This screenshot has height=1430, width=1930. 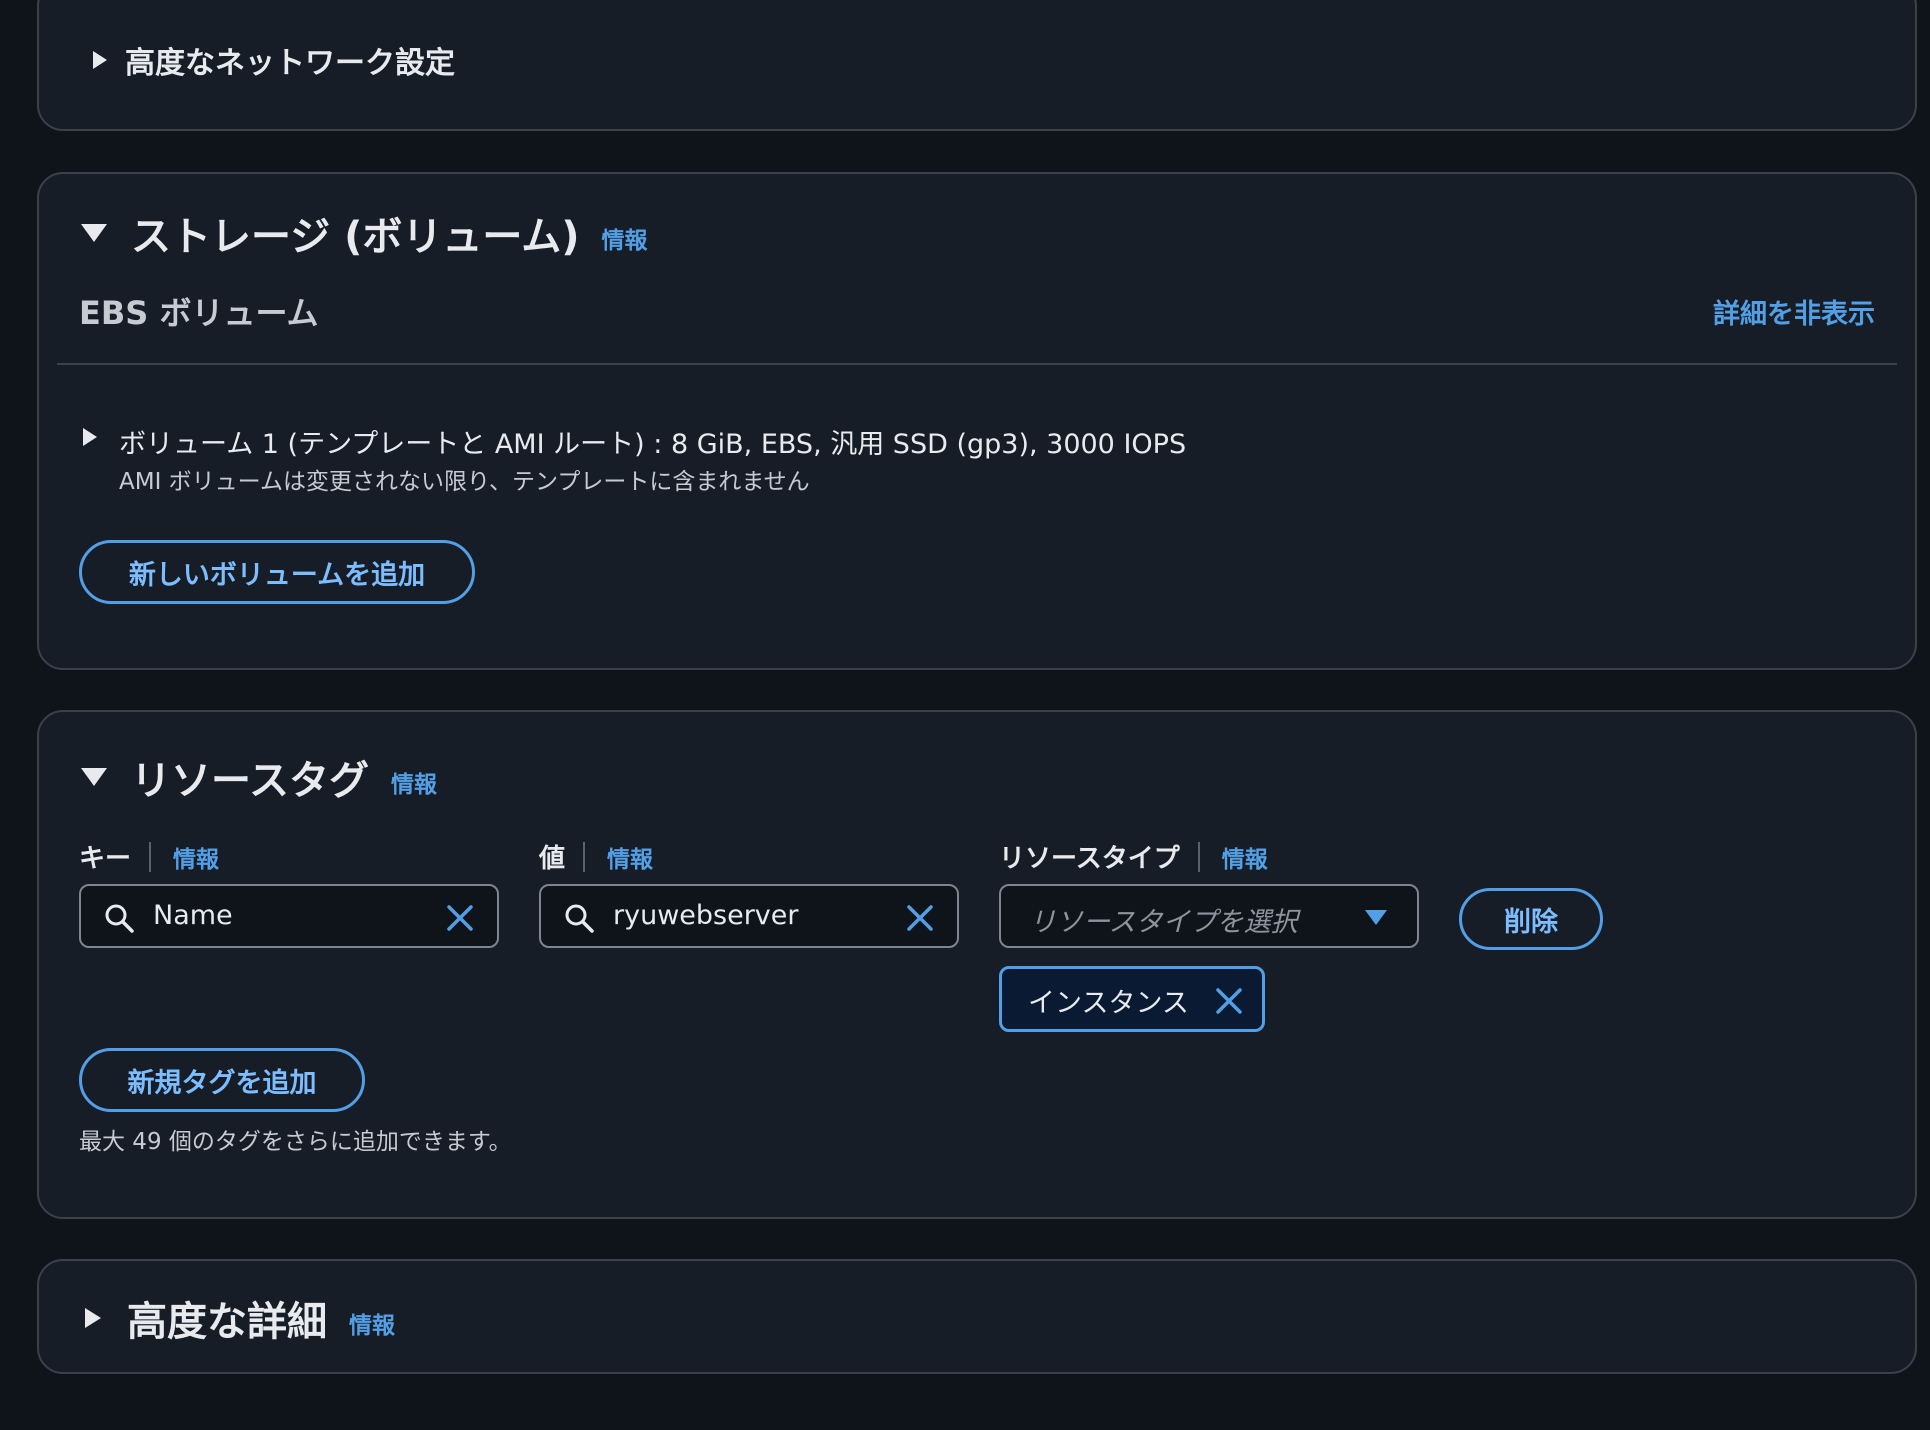 I want to click on tags-info-link: 情報, so click(x=414, y=782).